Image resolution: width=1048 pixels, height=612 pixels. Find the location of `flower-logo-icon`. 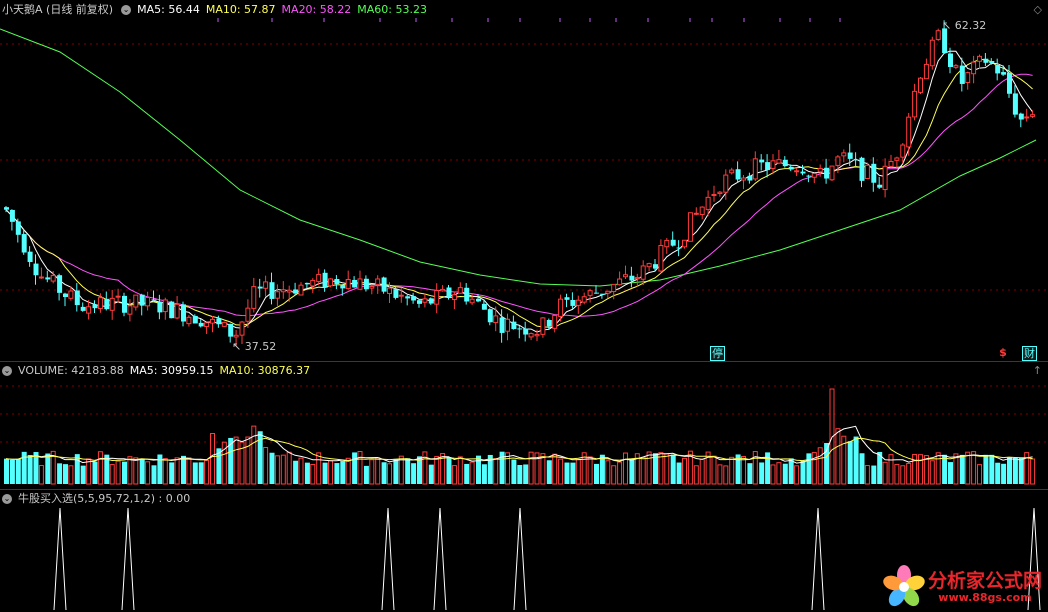

flower-logo-icon is located at coordinates (904, 586).